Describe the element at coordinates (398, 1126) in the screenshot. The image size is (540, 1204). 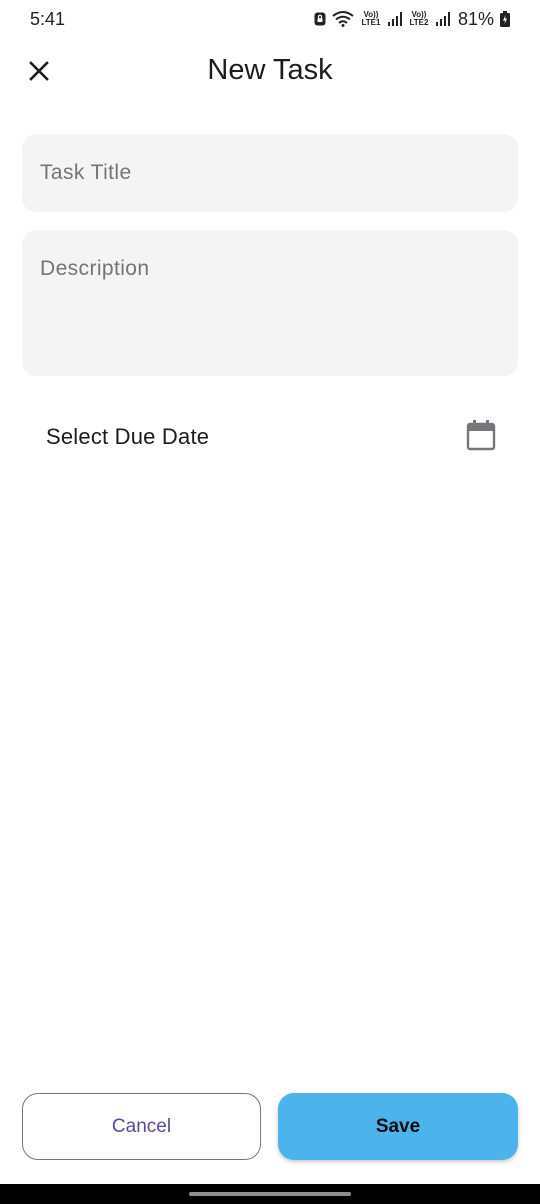
I see `save-button: Save` at that location.